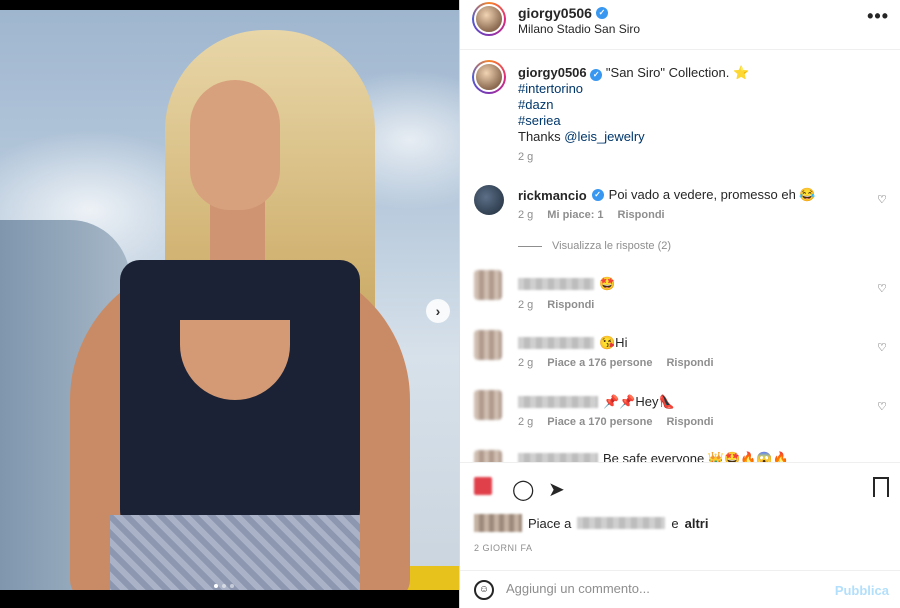 The height and width of the screenshot is (608, 900). Describe the element at coordinates (680, 25) in the screenshot. I see `post-header: giorgy0506 ✓ Milano Stadio San Siro •••` at that location.